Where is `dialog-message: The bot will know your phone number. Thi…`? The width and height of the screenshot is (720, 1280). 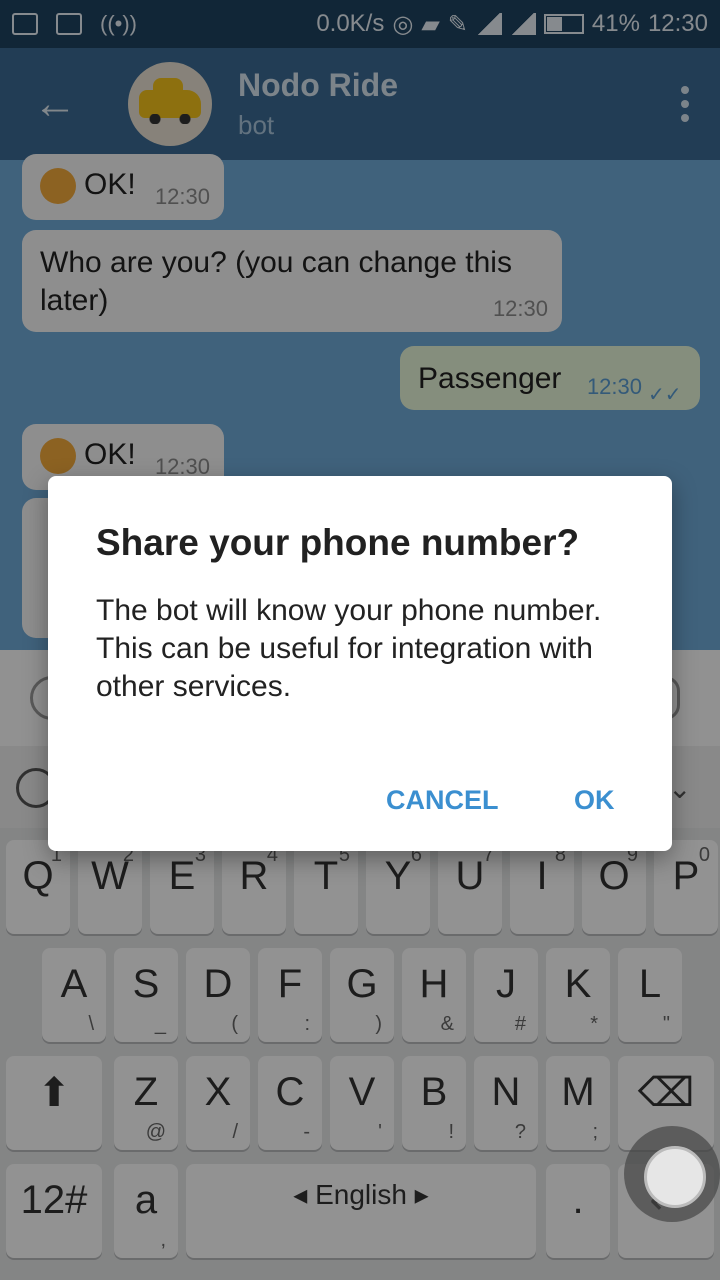
dialog-message: The bot will know your phone number. Thi… is located at coordinates (349, 648).